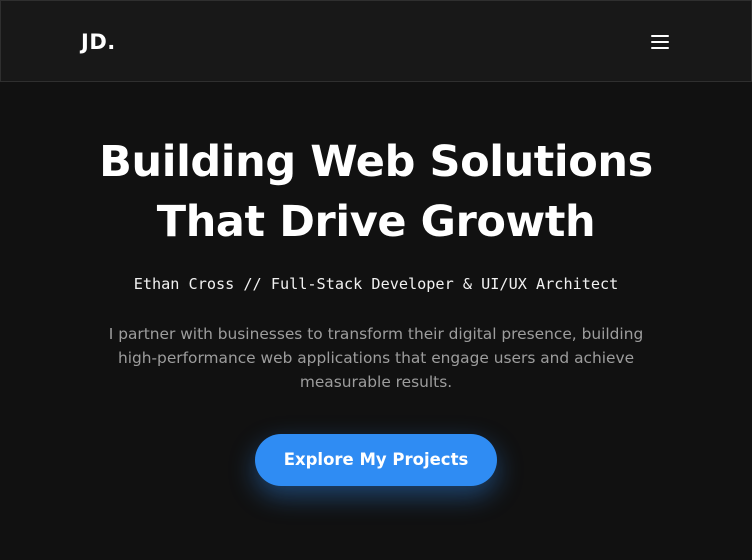 This screenshot has height=560, width=752. Describe the element at coordinates (376, 460) in the screenshot. I see `explore-projects-button: Explore My Projects` at that location.